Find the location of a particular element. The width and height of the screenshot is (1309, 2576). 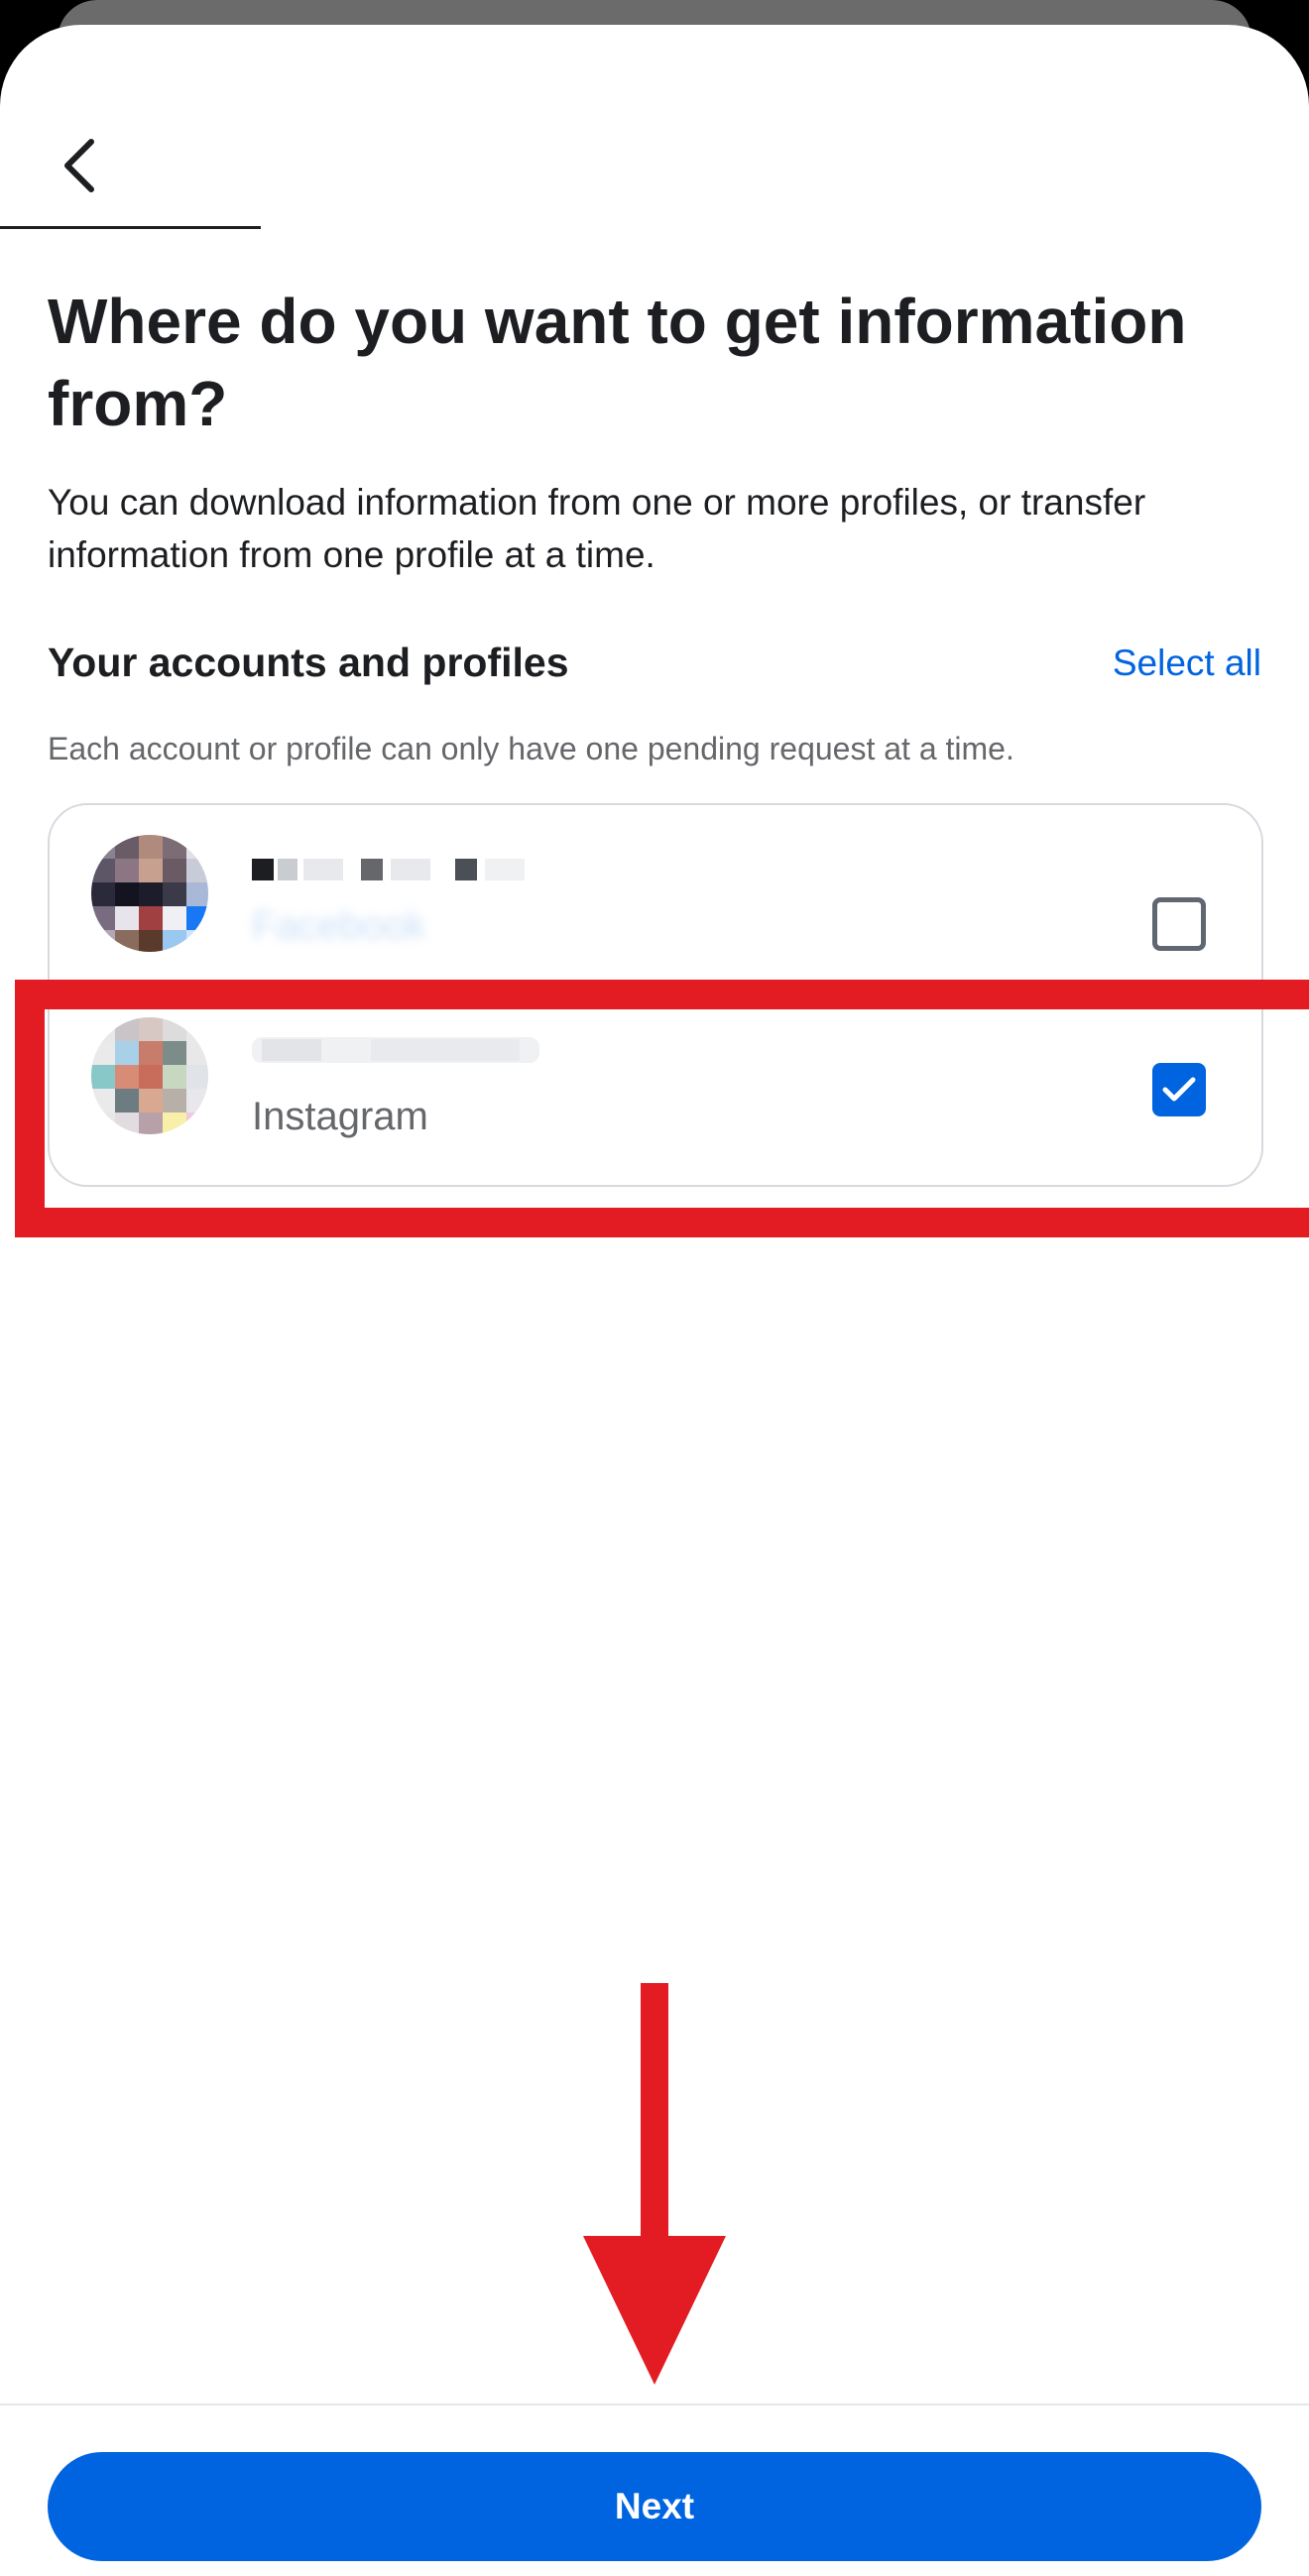

chevron-left-icon is located at coordinates (79, 165).